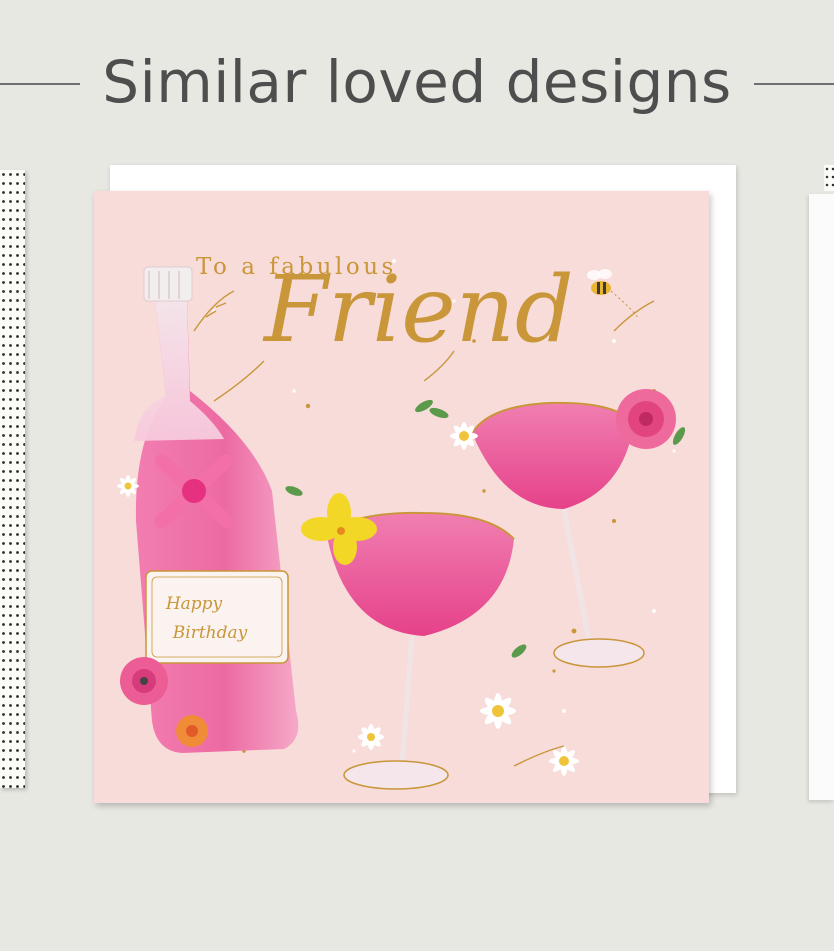 The height and width of the screenshot is (951, 834). What do you see at coordinates (194, 604) in the screenshot?
I see `bottle-label-line-1: Happy` at bounding box center [194, 604].